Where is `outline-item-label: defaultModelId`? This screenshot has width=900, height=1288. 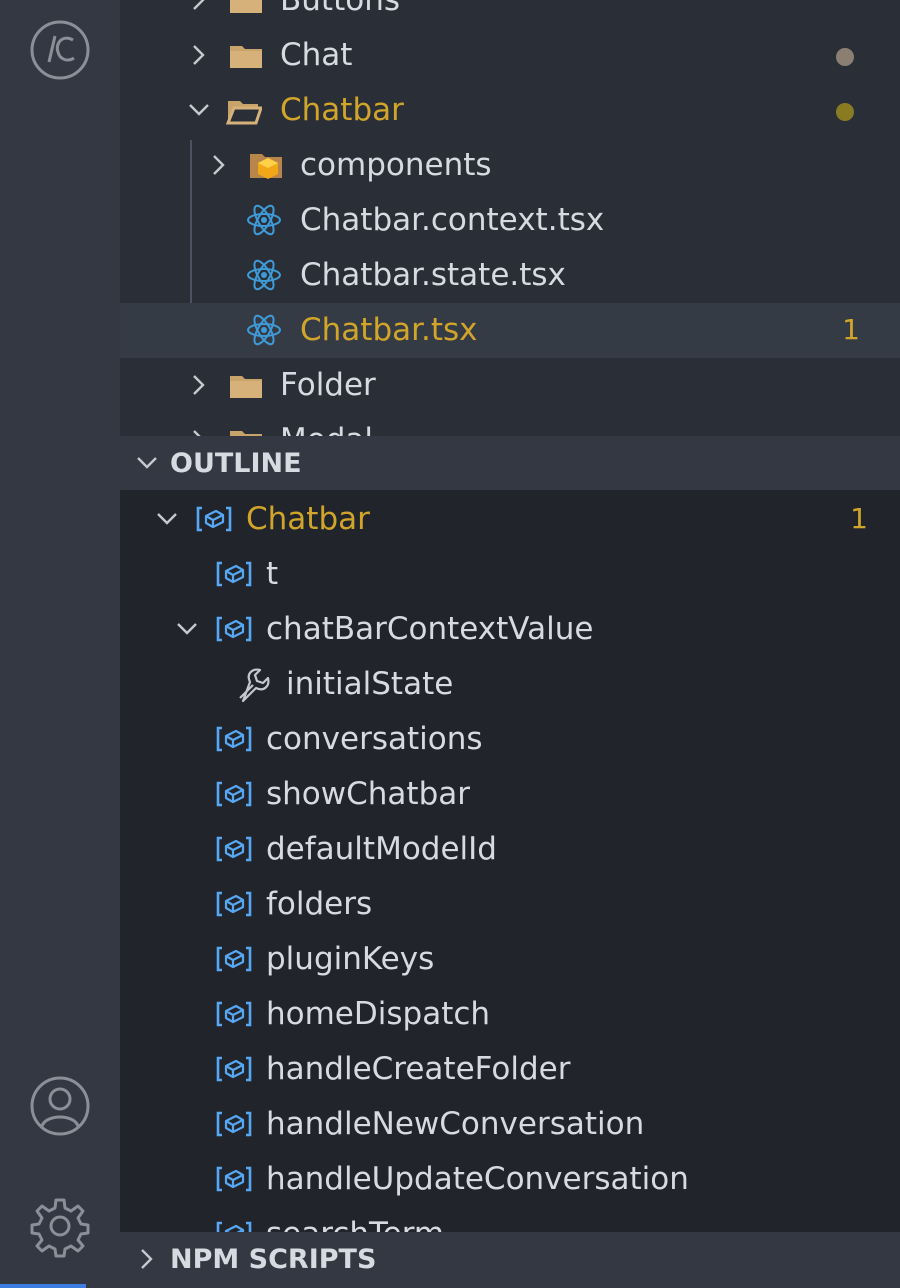
outline-item-label: defaultModelId is located at coordinates (381, 849).